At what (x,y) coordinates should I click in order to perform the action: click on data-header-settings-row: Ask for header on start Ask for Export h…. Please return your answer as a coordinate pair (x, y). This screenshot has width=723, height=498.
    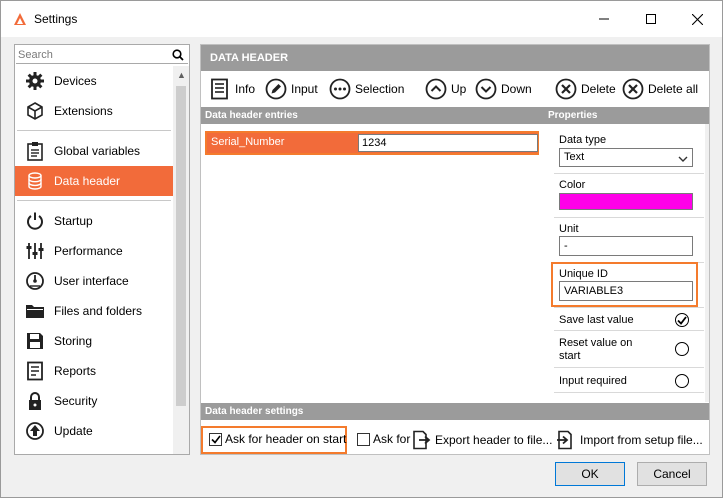
    Looking at the image, I should click on (455, 440).